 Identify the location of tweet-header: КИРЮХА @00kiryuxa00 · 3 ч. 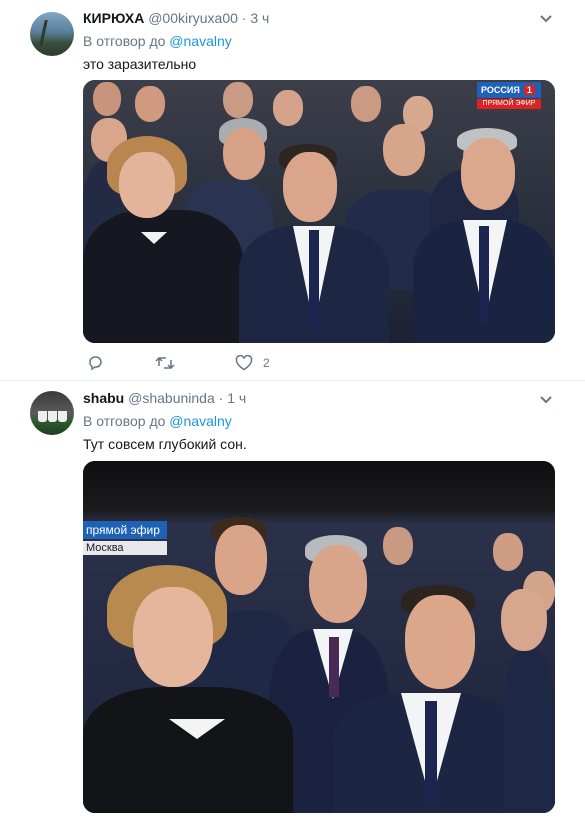
(176, 19).